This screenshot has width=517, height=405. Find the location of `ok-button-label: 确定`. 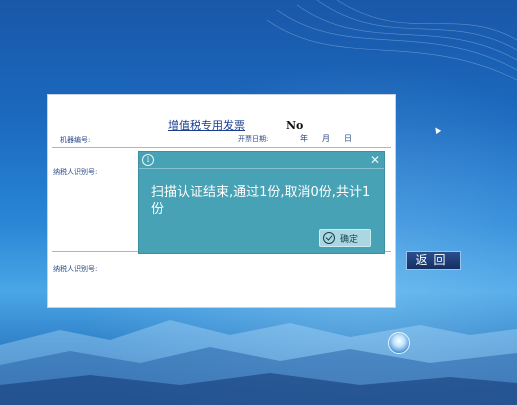

ok-button-label: 确定 is located at coordinates (349, 240).